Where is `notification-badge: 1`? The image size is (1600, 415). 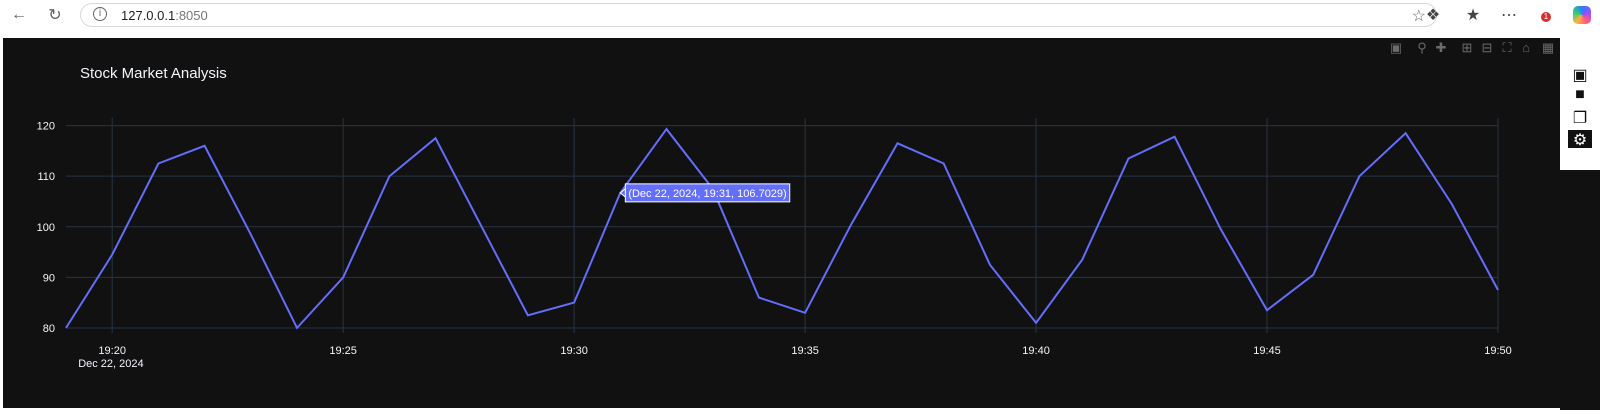
notification-badge: 1 is located at coordinates (1546, 17).